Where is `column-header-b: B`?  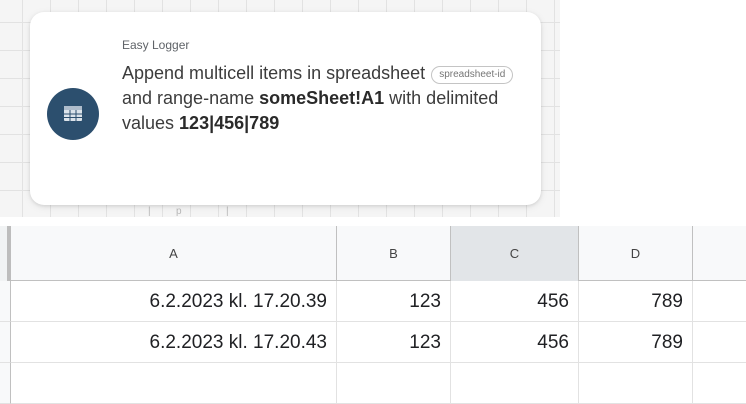 column-header-b: B is located at coordinates (394, 253).